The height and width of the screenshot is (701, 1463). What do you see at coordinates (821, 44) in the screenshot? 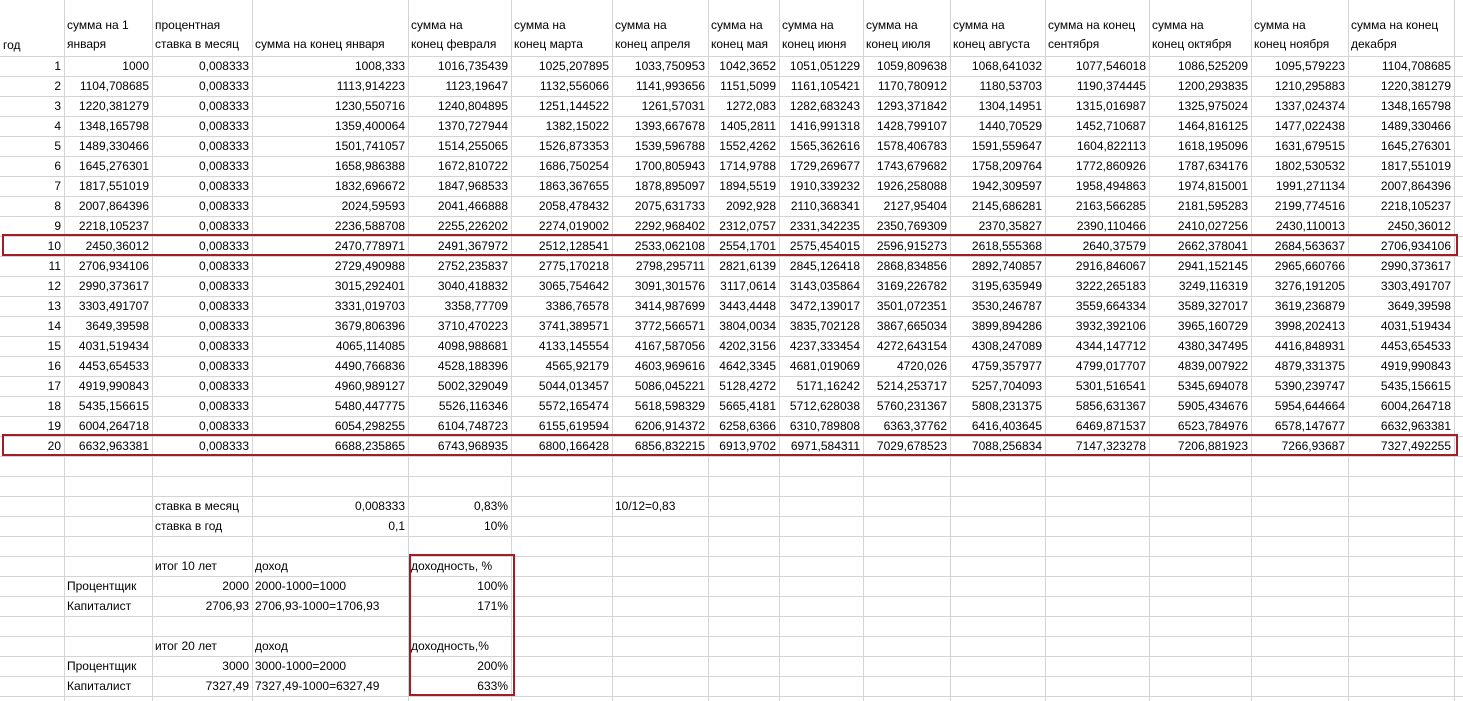
I see `header-jun-line2: конец июня` at bounding box center [821, 44].